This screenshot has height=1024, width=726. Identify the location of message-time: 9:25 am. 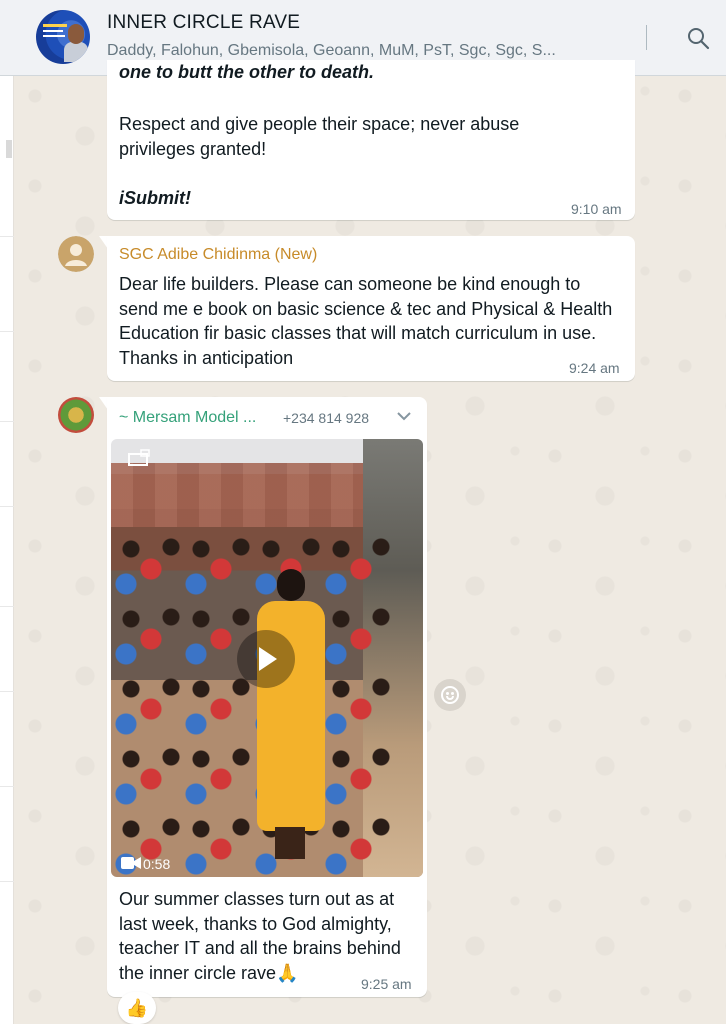
(386, 984).